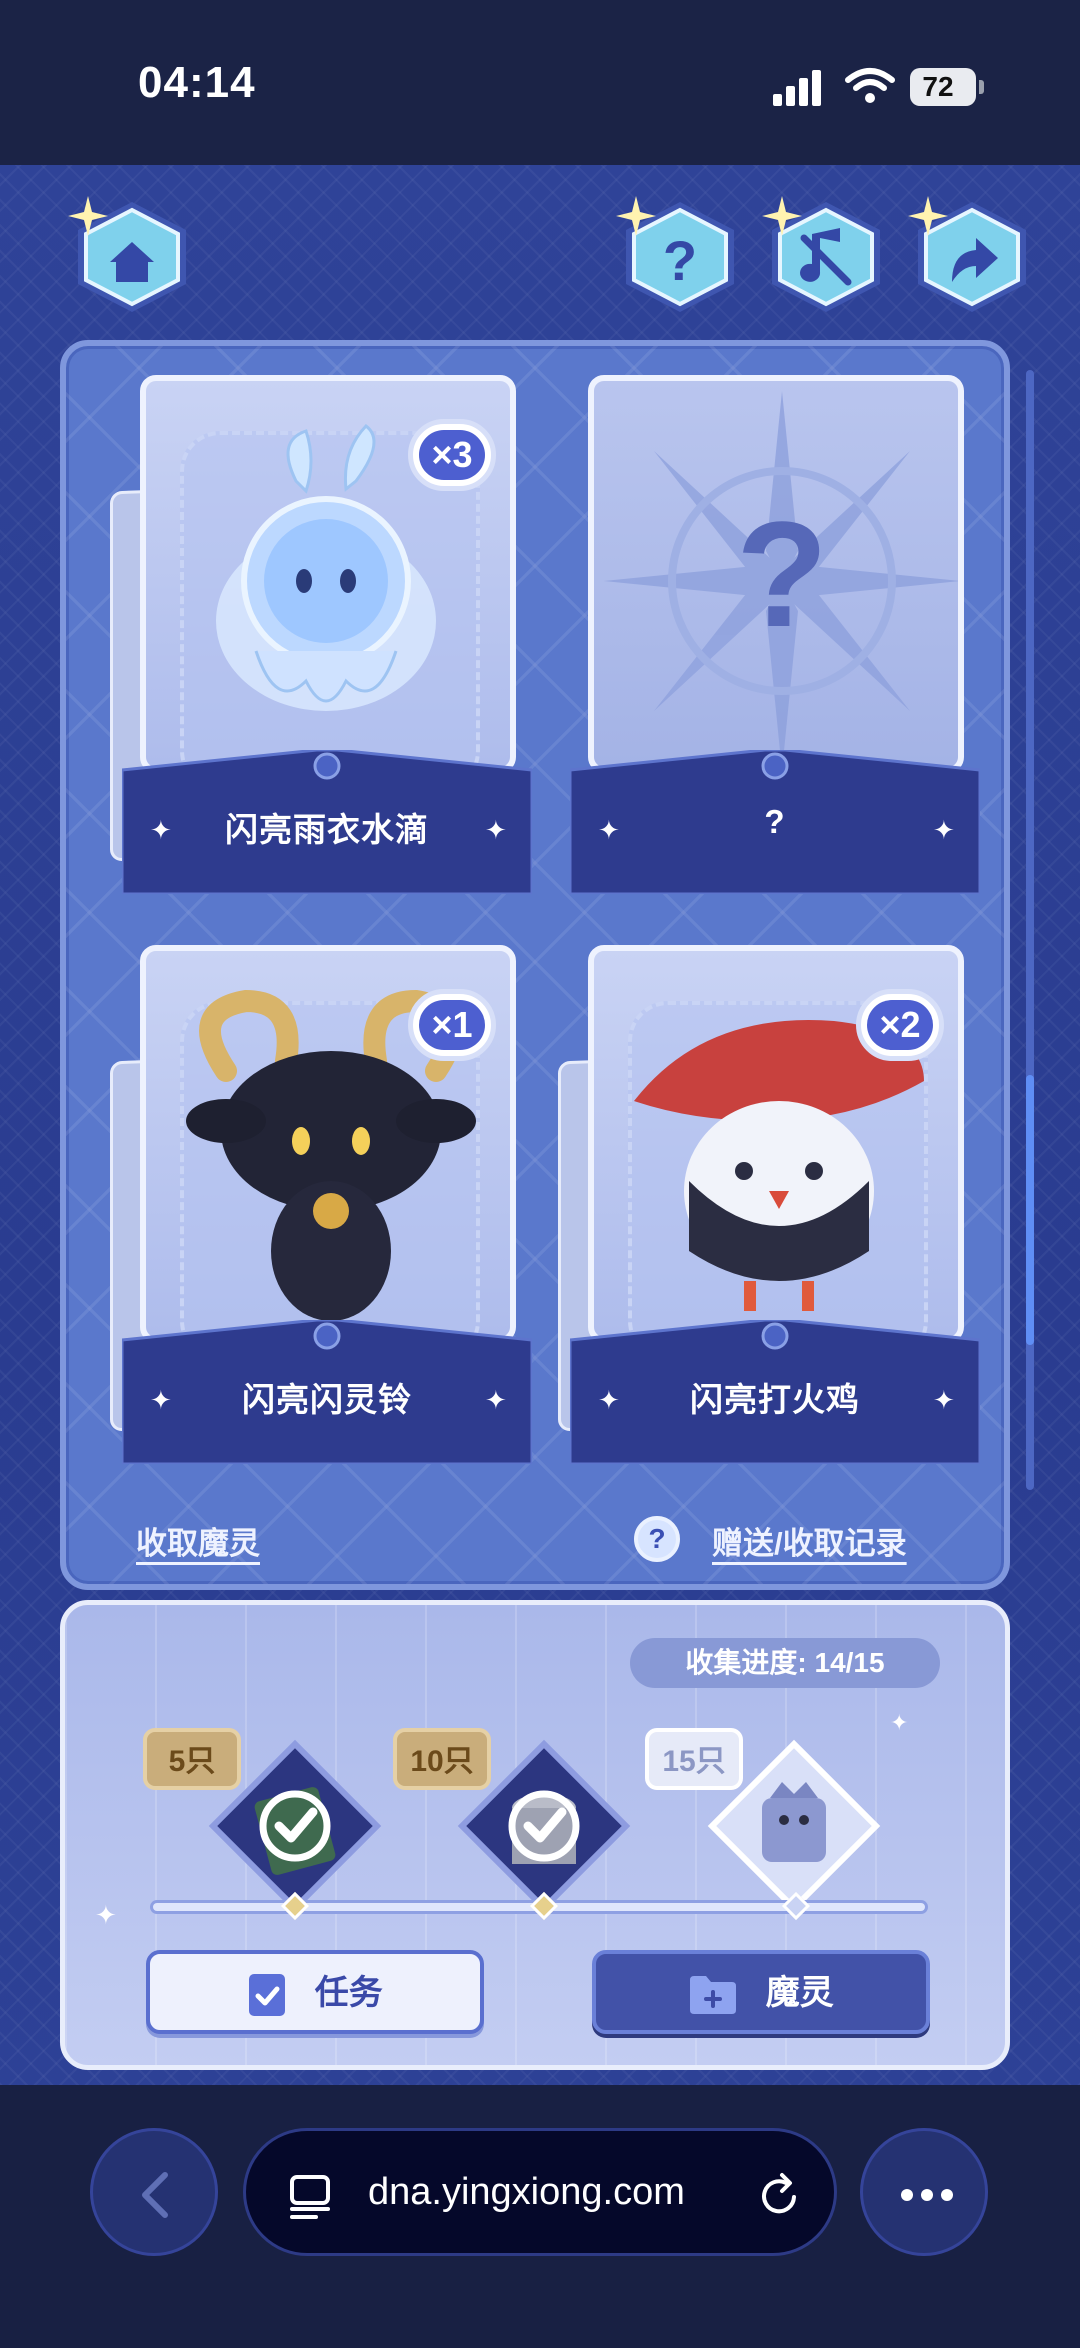  I want to click on chevron-left-icon, so click(155, 2195).